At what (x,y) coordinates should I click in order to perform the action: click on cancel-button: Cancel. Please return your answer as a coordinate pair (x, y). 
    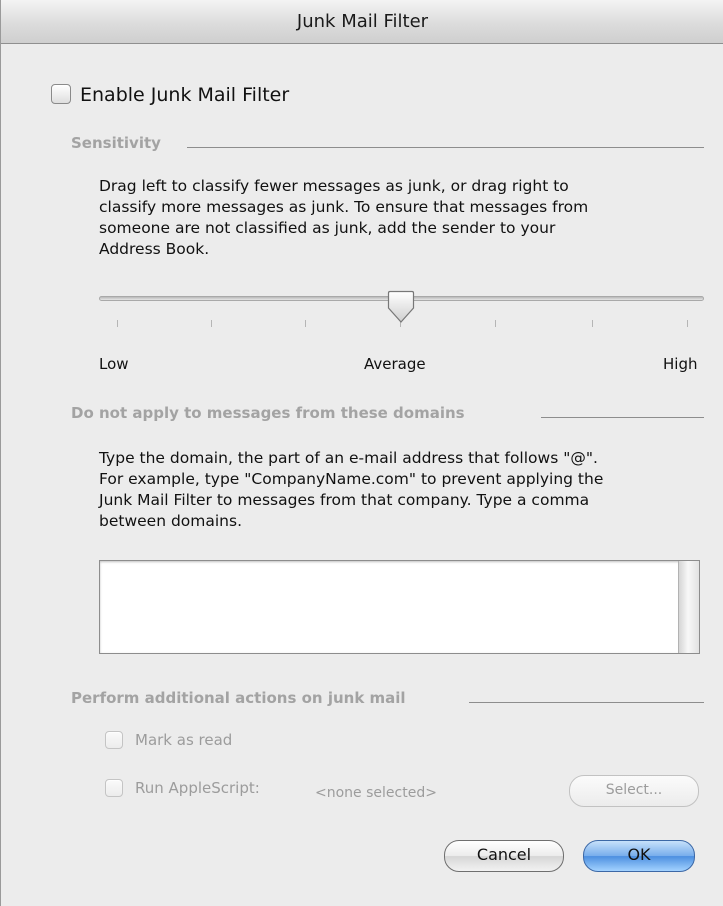
    Looking at the image, I should click on (504, 856).